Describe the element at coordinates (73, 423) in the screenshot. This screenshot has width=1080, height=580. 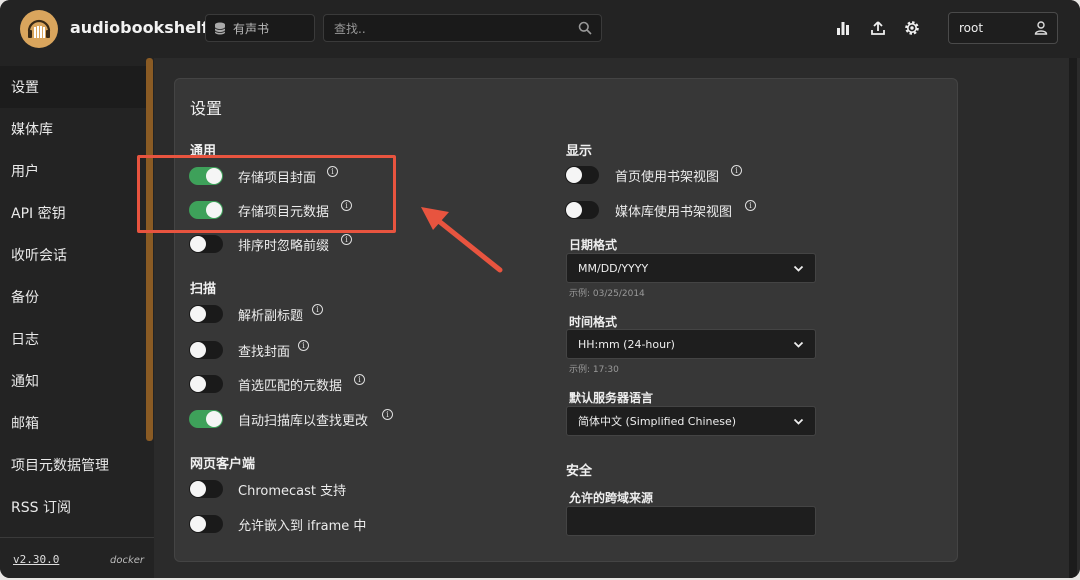
I see `sidebar-item-email: 邮箱` at that location.